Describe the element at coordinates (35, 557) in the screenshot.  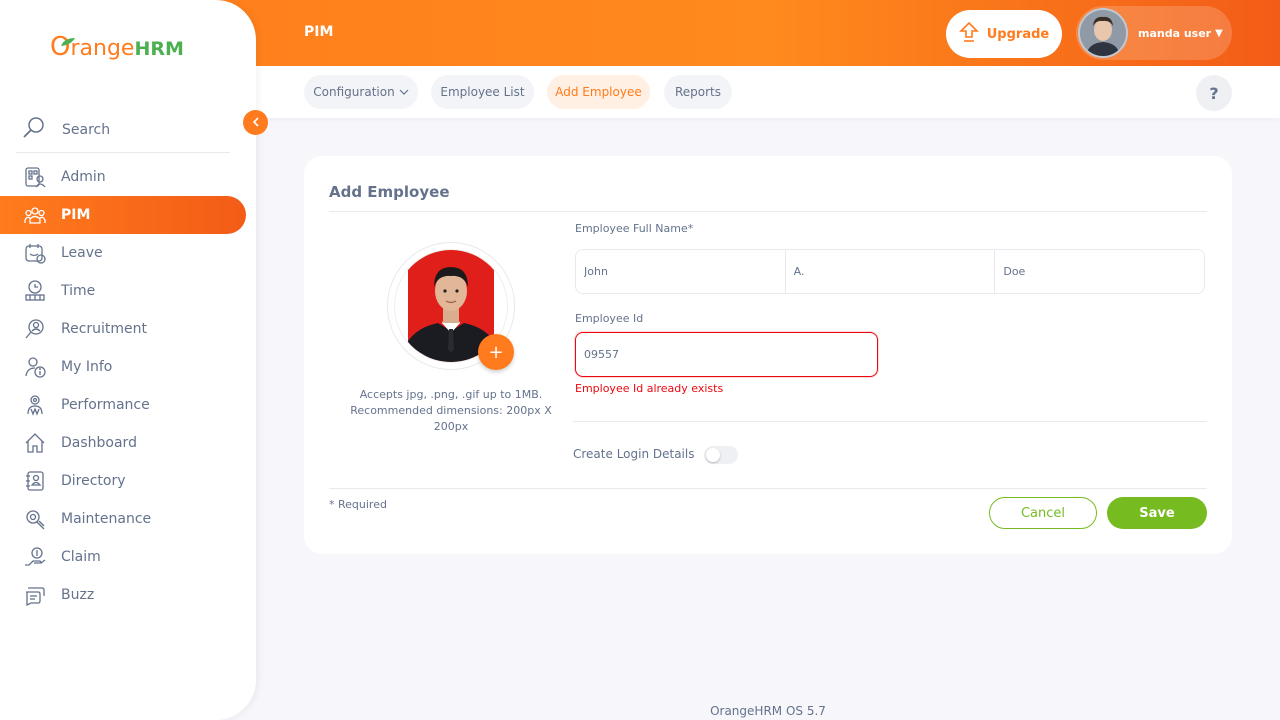
I see `claim-icon` at that location.